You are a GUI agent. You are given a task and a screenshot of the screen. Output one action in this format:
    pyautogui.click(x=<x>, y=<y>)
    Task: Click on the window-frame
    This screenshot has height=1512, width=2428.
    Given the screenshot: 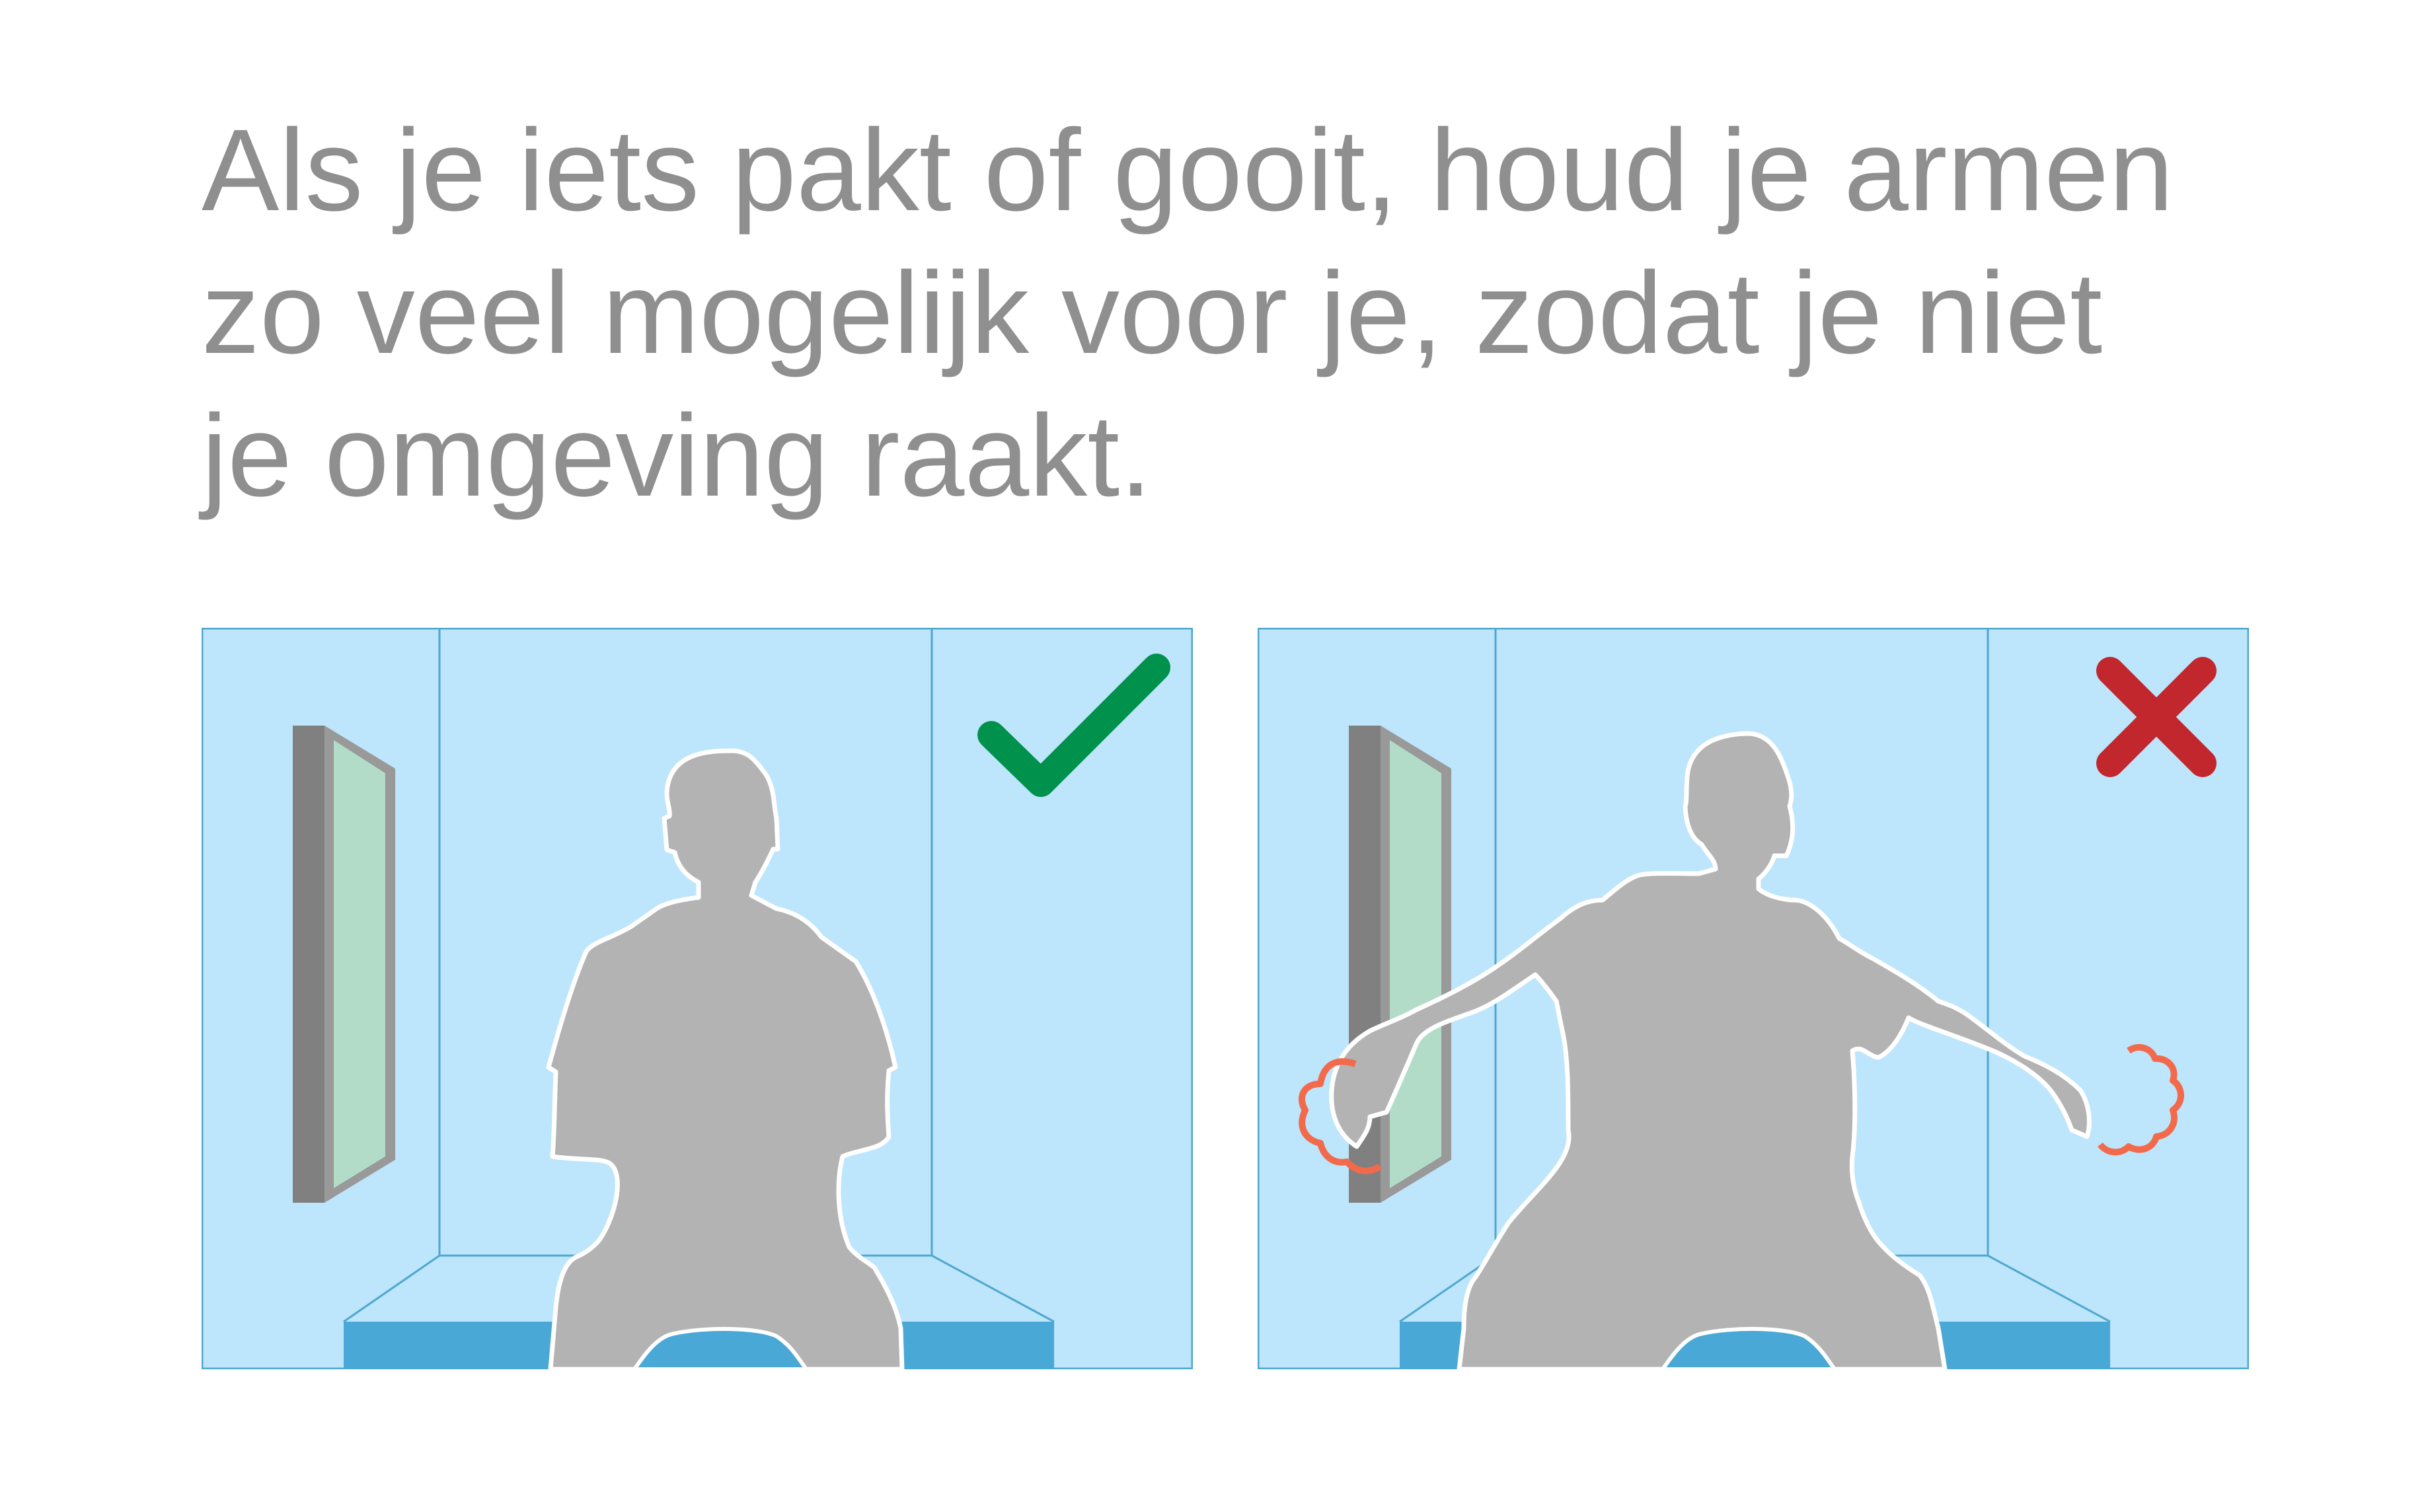 What is the action you would take?
    pyautogui.click(x=308, y=965)
    